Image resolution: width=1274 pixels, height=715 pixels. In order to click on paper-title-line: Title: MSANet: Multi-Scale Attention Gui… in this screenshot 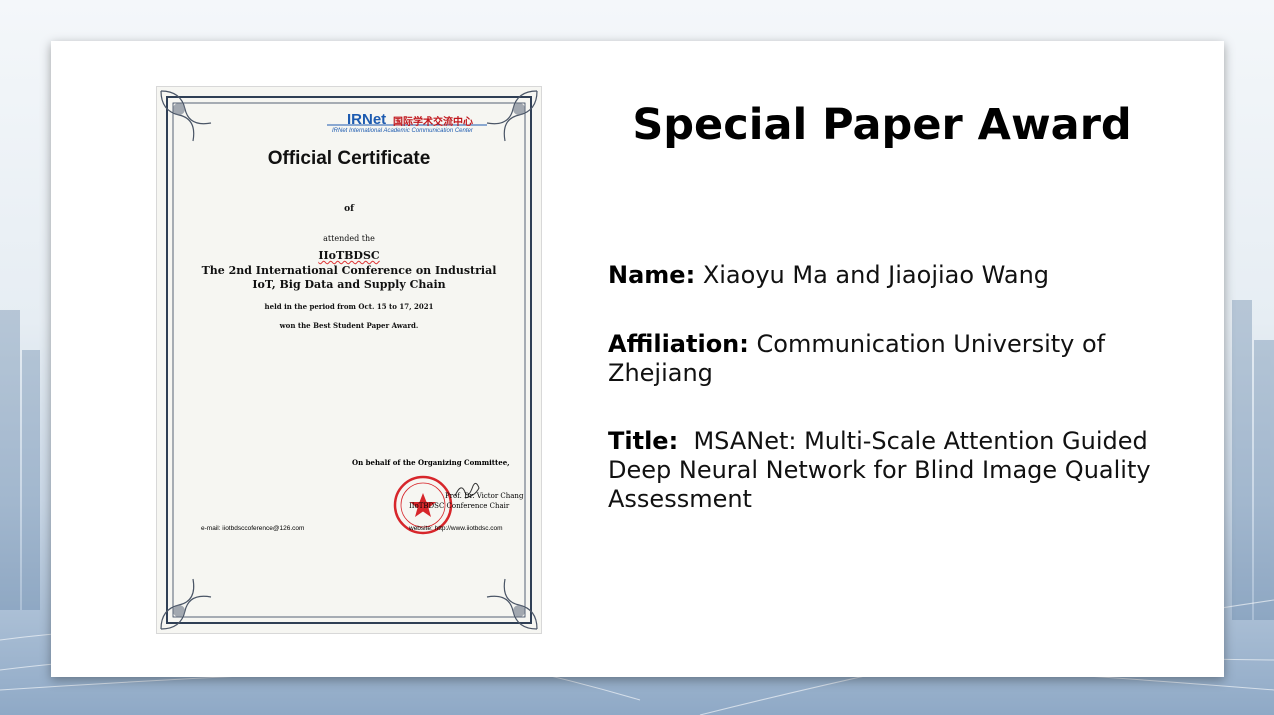, I will do `click(888, 470)`.